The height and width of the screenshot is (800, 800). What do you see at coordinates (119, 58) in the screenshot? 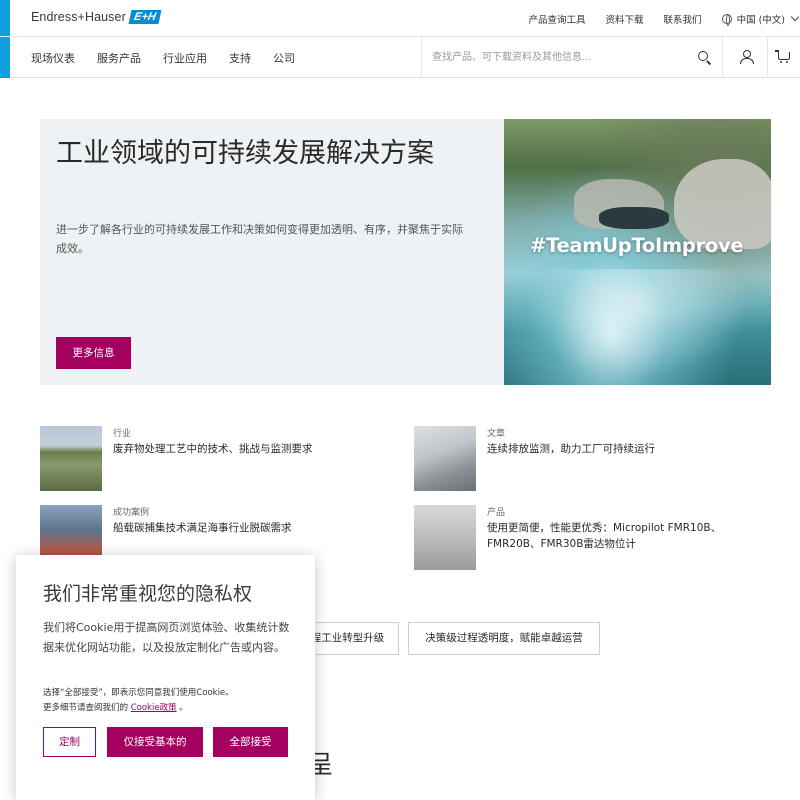
I see `nav-item-services: 服务产品` at bounding box center [119, 58].